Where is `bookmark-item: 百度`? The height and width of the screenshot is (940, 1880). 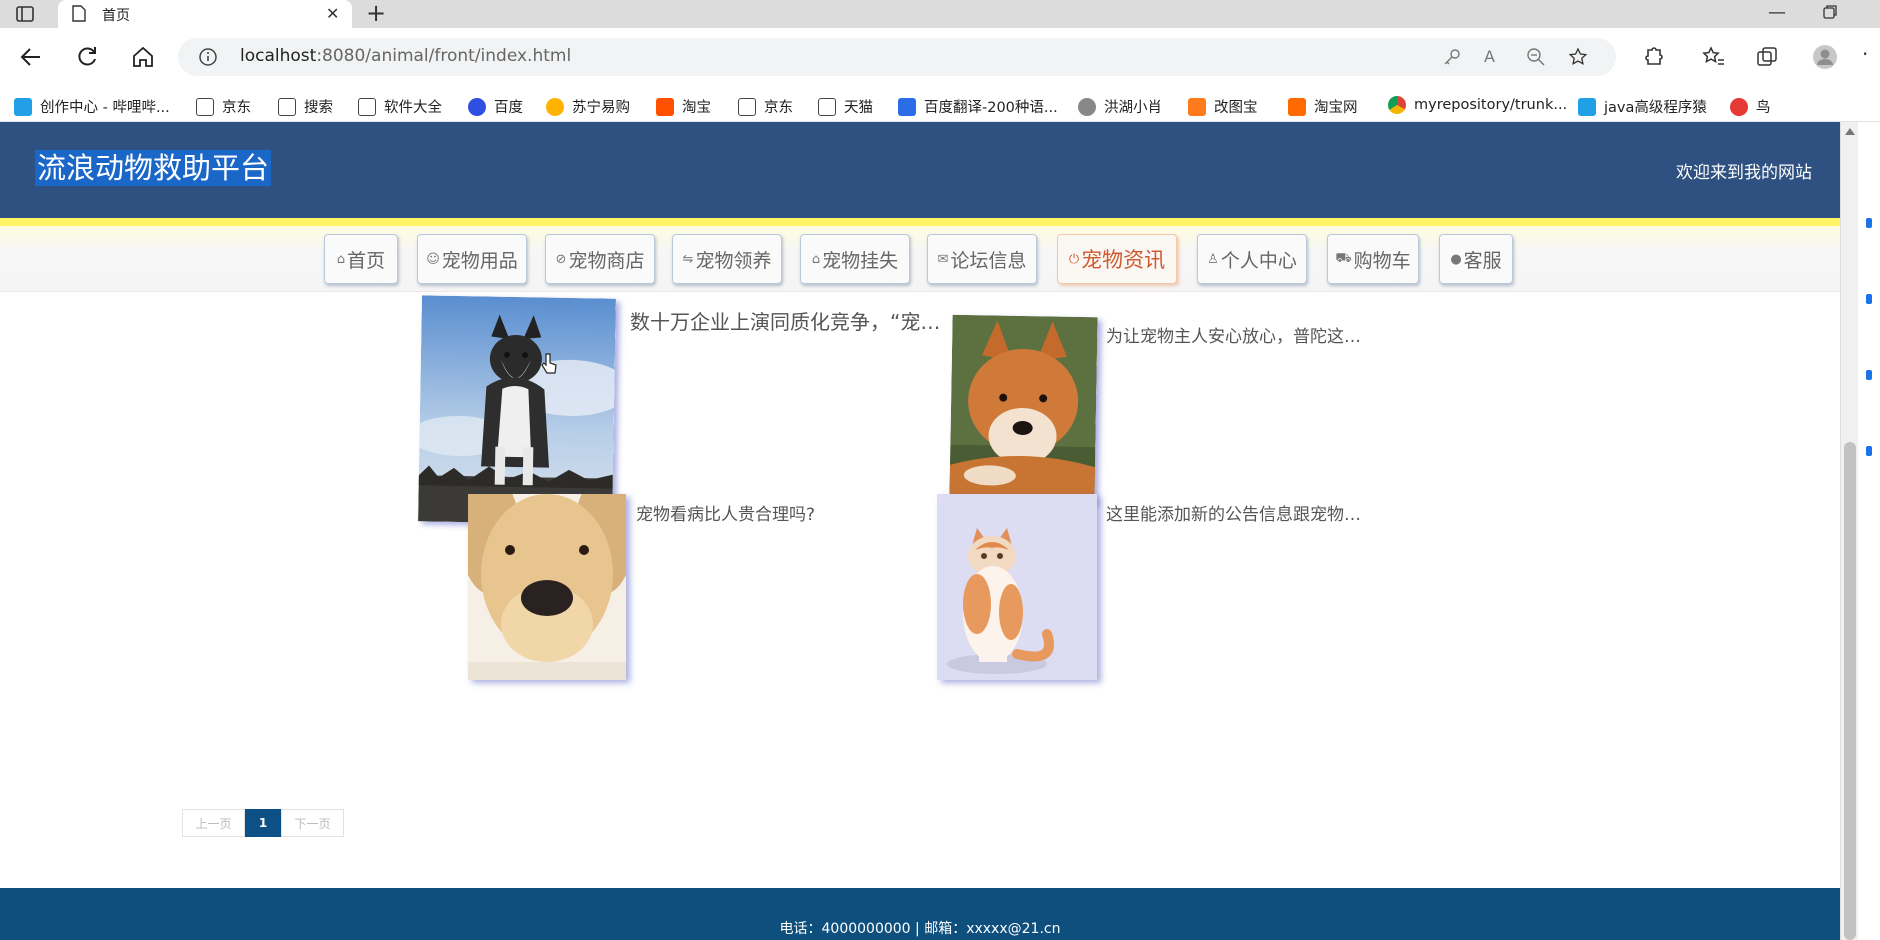
bookmark-item: 百度 is located at coordinates (495, 106).